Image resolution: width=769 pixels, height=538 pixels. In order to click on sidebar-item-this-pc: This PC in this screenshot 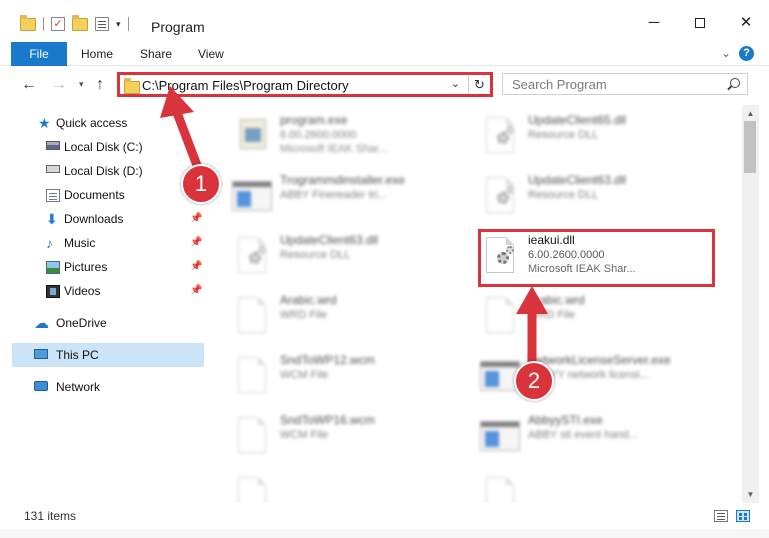, I will do `click(108, 355)`.